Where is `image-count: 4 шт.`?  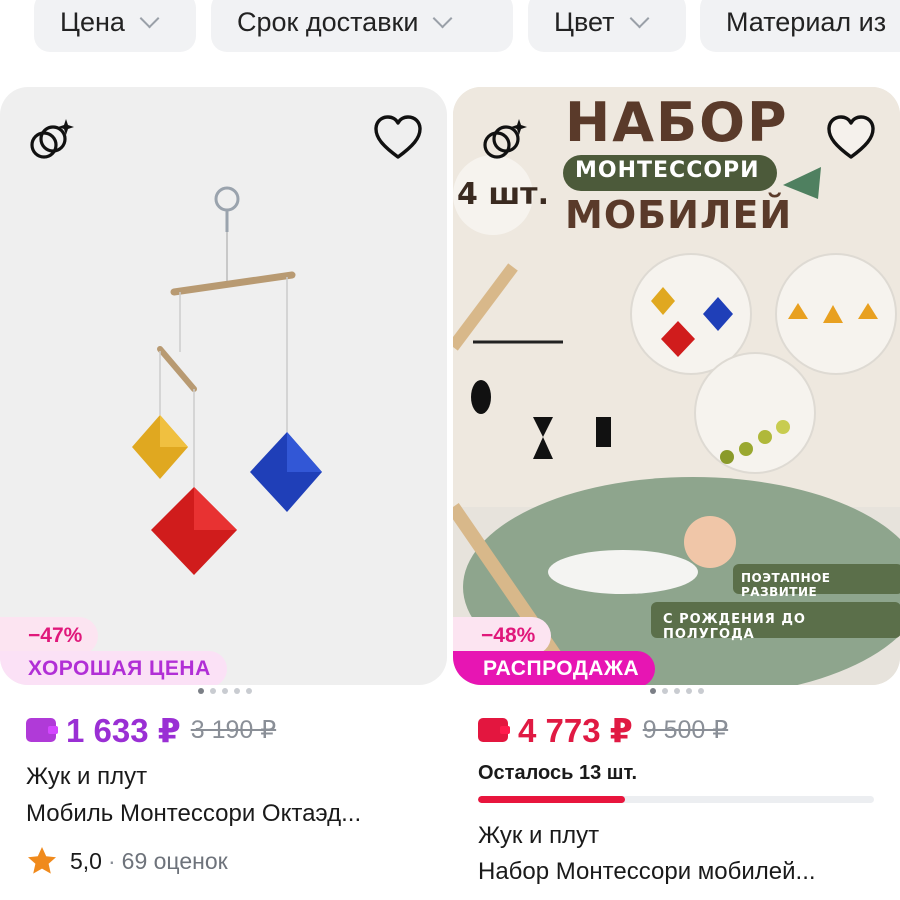
image-count: 4 шт. is located at coordinates (503, 194).